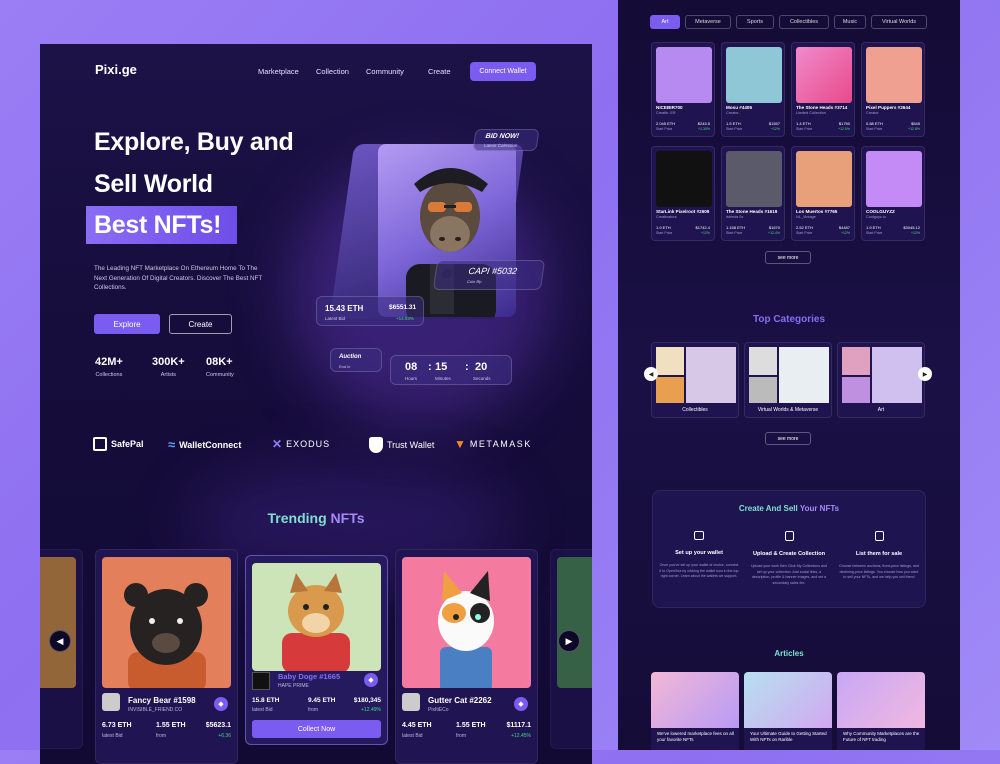 This screenshot has width=1000, height=764. I want to click on stat-label: Community, so click(220, 375).